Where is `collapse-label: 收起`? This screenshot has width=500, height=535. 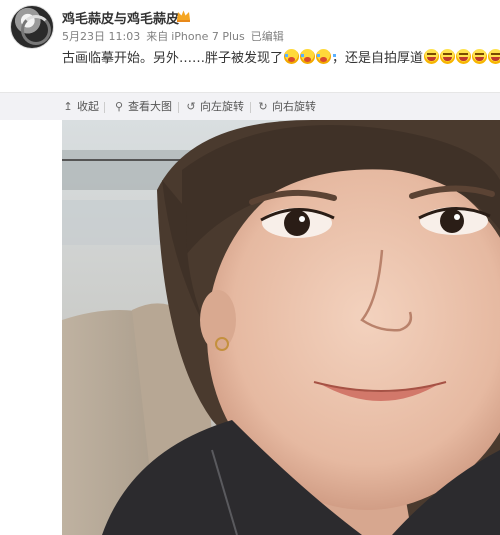 collapse-label: 收起 is located at coordinates (88, 106).